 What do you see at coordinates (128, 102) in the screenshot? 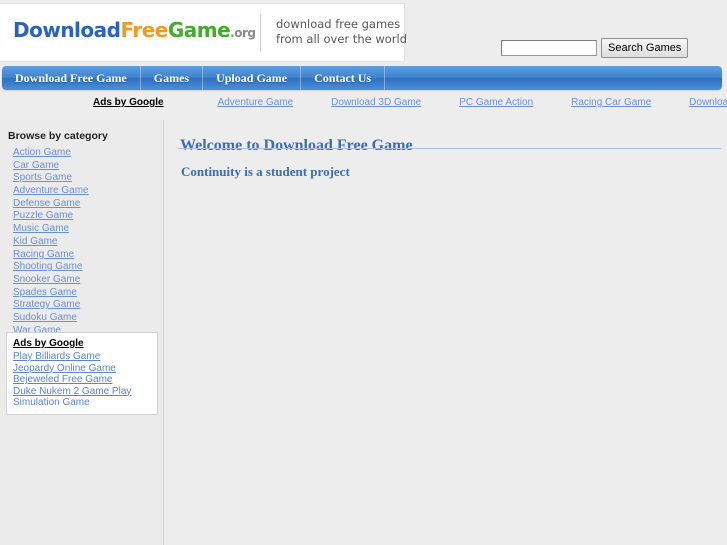
I see `ads-by-google-label: Ads by Google` at bounding box center [128, 102].